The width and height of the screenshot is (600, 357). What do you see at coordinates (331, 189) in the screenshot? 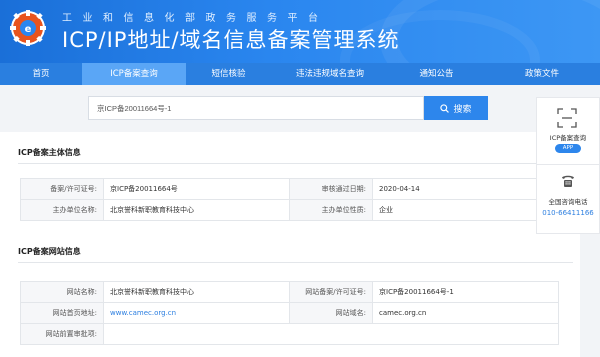
I see `label-cell: 审核通过日期:` at bounding box center [331, 189].